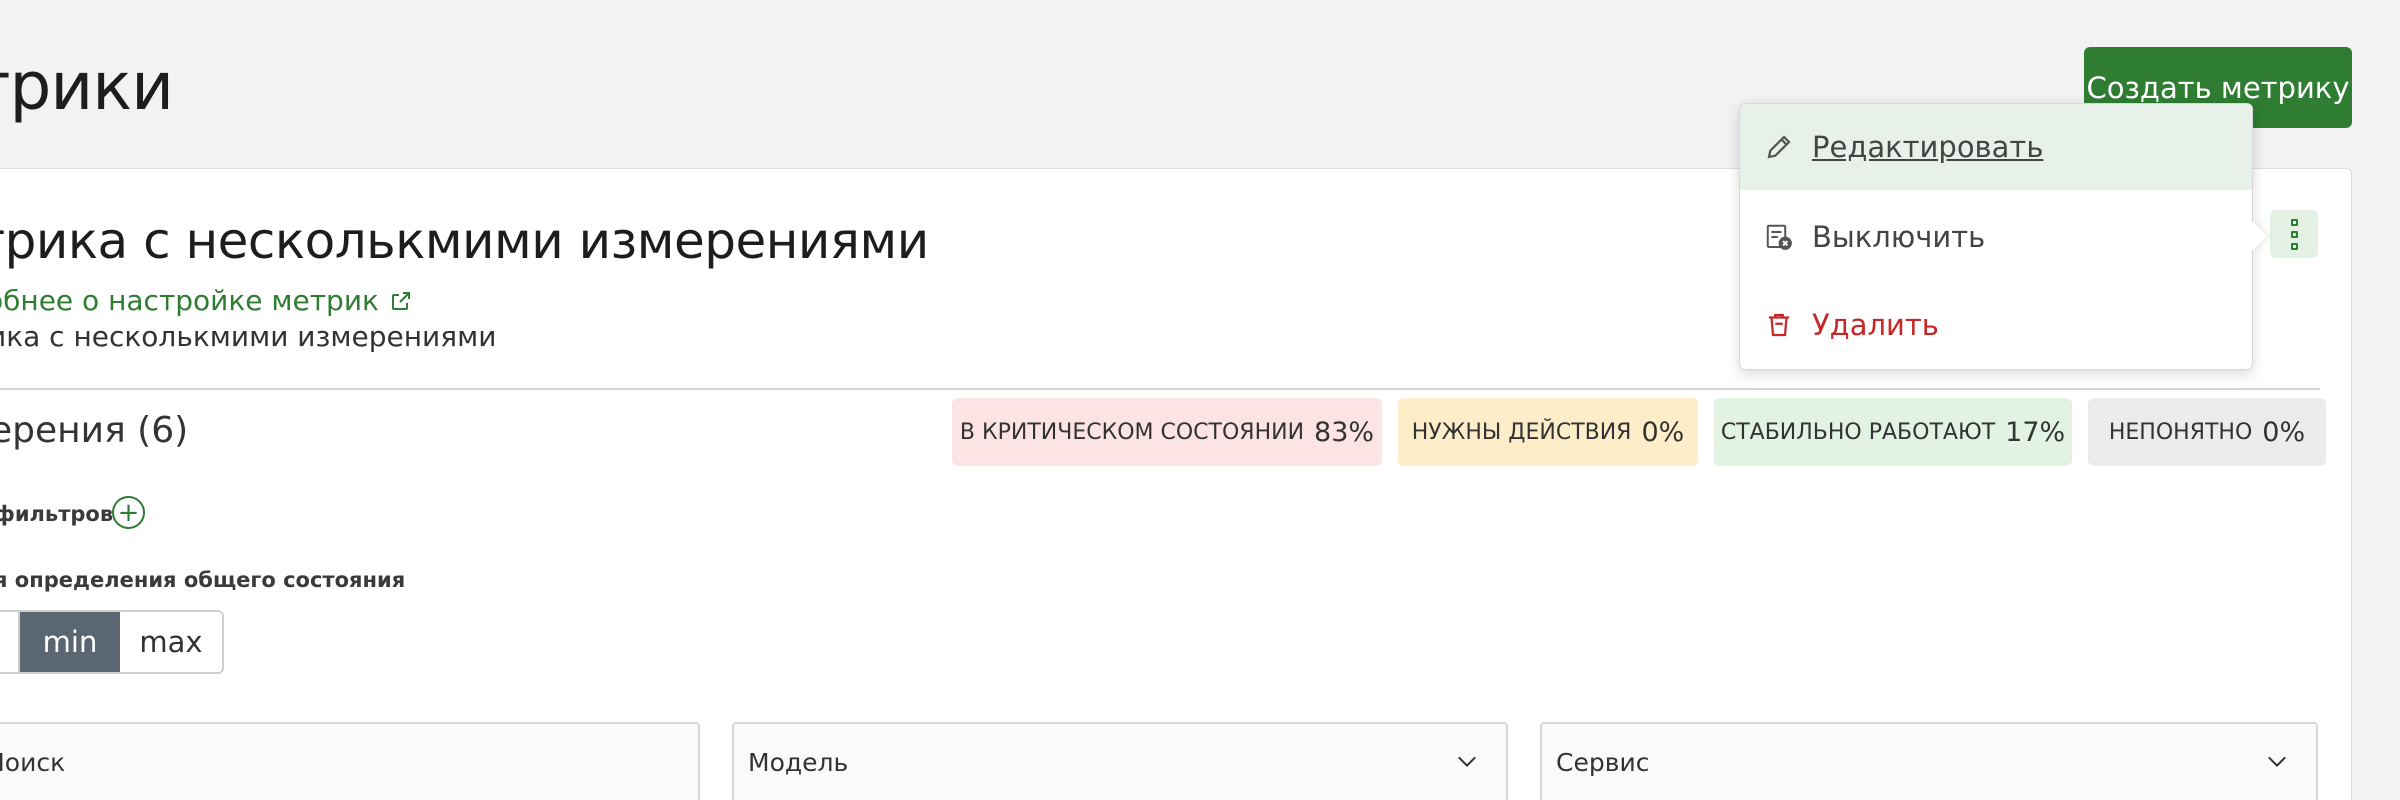  Describe the element at coordinates (94, 430) in the screenshot. I see `dimensions-title: ерения (6)` at that location.